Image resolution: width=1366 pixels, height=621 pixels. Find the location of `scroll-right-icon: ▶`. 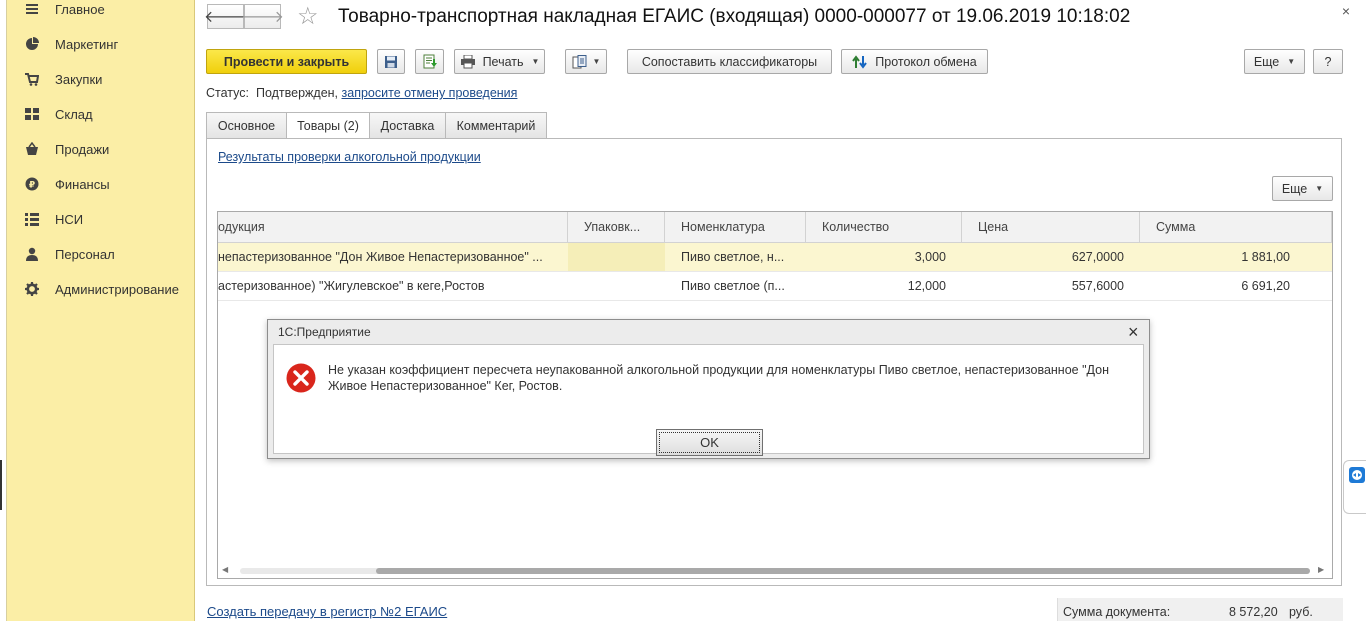

scroll-right-icon: ▶ is located at coordinates (1321, 569).